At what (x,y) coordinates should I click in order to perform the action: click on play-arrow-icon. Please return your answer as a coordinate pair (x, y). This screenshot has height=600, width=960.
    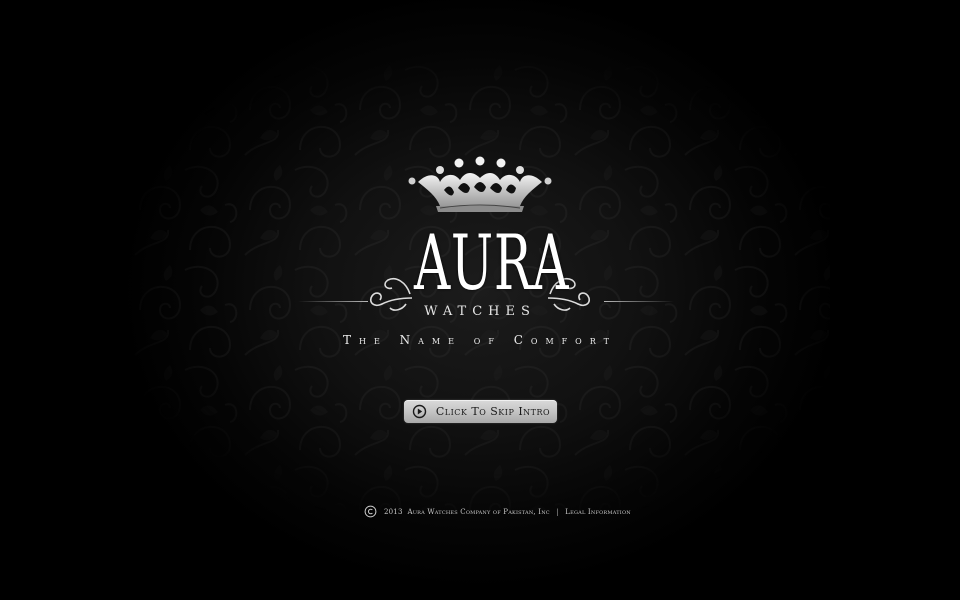
    Looking at the image, I should click on (419, 411).